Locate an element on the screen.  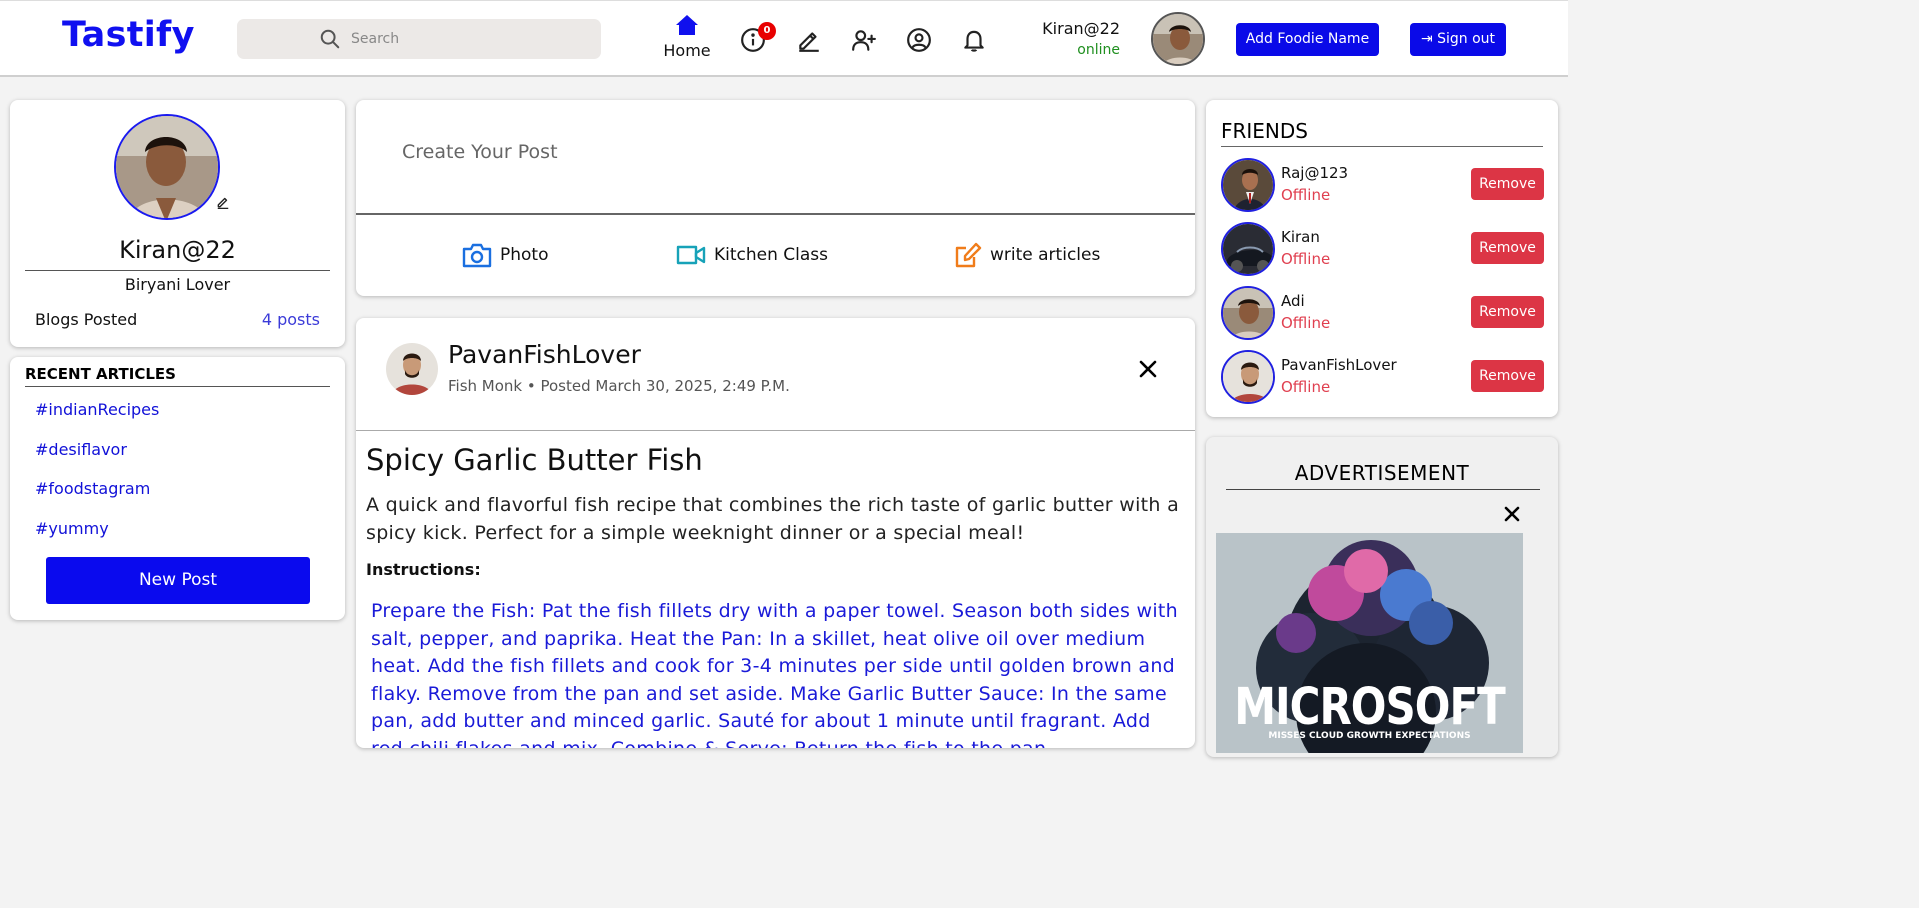
post-title: Spicy Garlic Butter Fish is located at coordinates (534, 460).